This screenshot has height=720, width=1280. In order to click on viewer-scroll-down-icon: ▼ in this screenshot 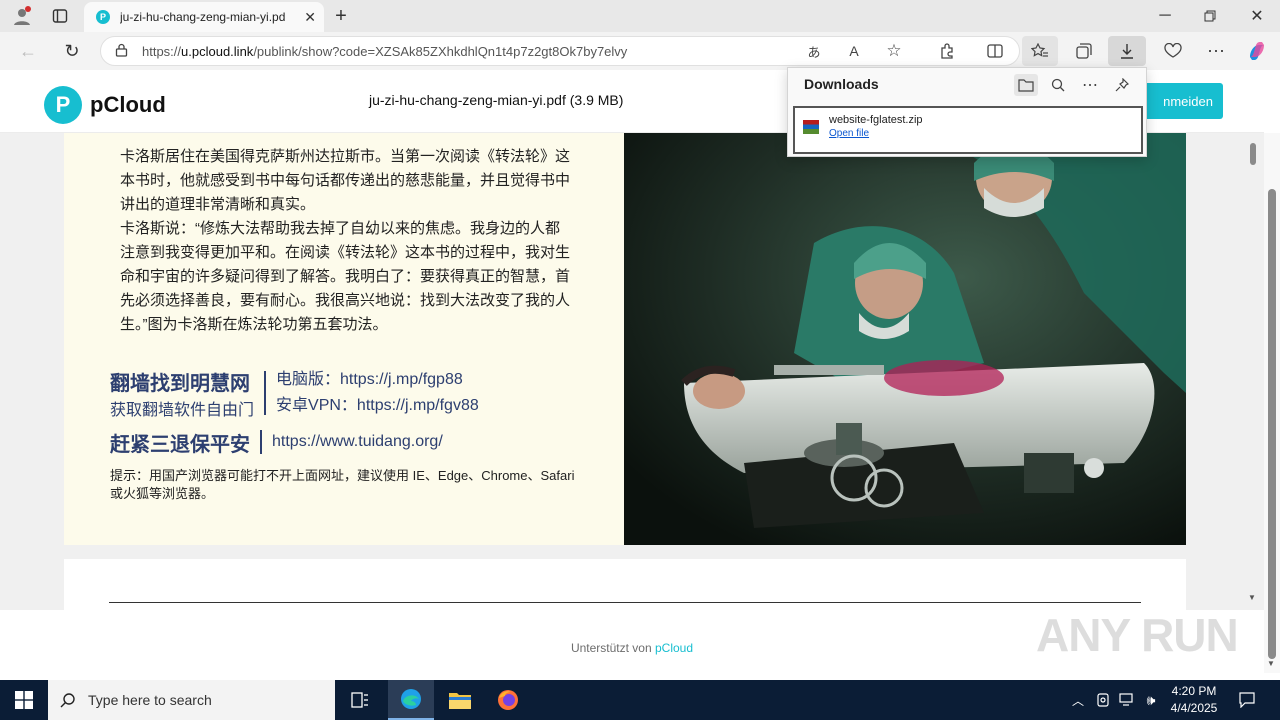, I will do `click(1252, 597)`.